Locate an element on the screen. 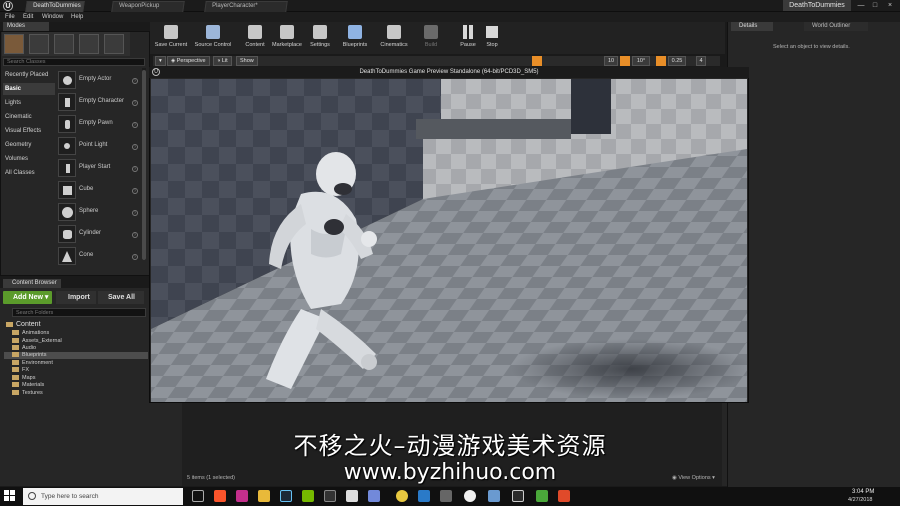  folder-item: Environment is located at coordinates (80, 363).